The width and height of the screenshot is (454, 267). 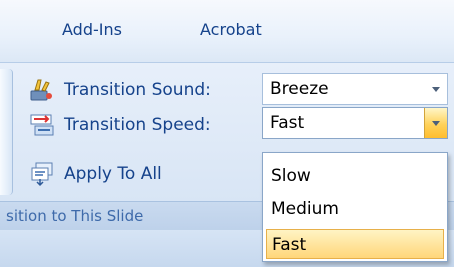 I want to click on transition-sound-row: Transition Sound:, so click(x=119, y=90).